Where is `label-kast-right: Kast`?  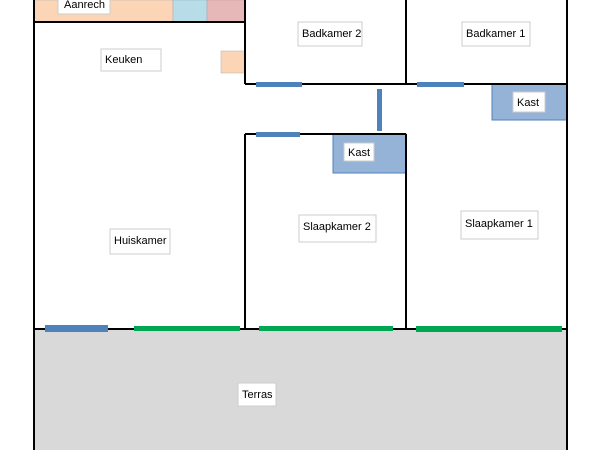 label-kast-right: Kast is located at coordinates (528, 103).